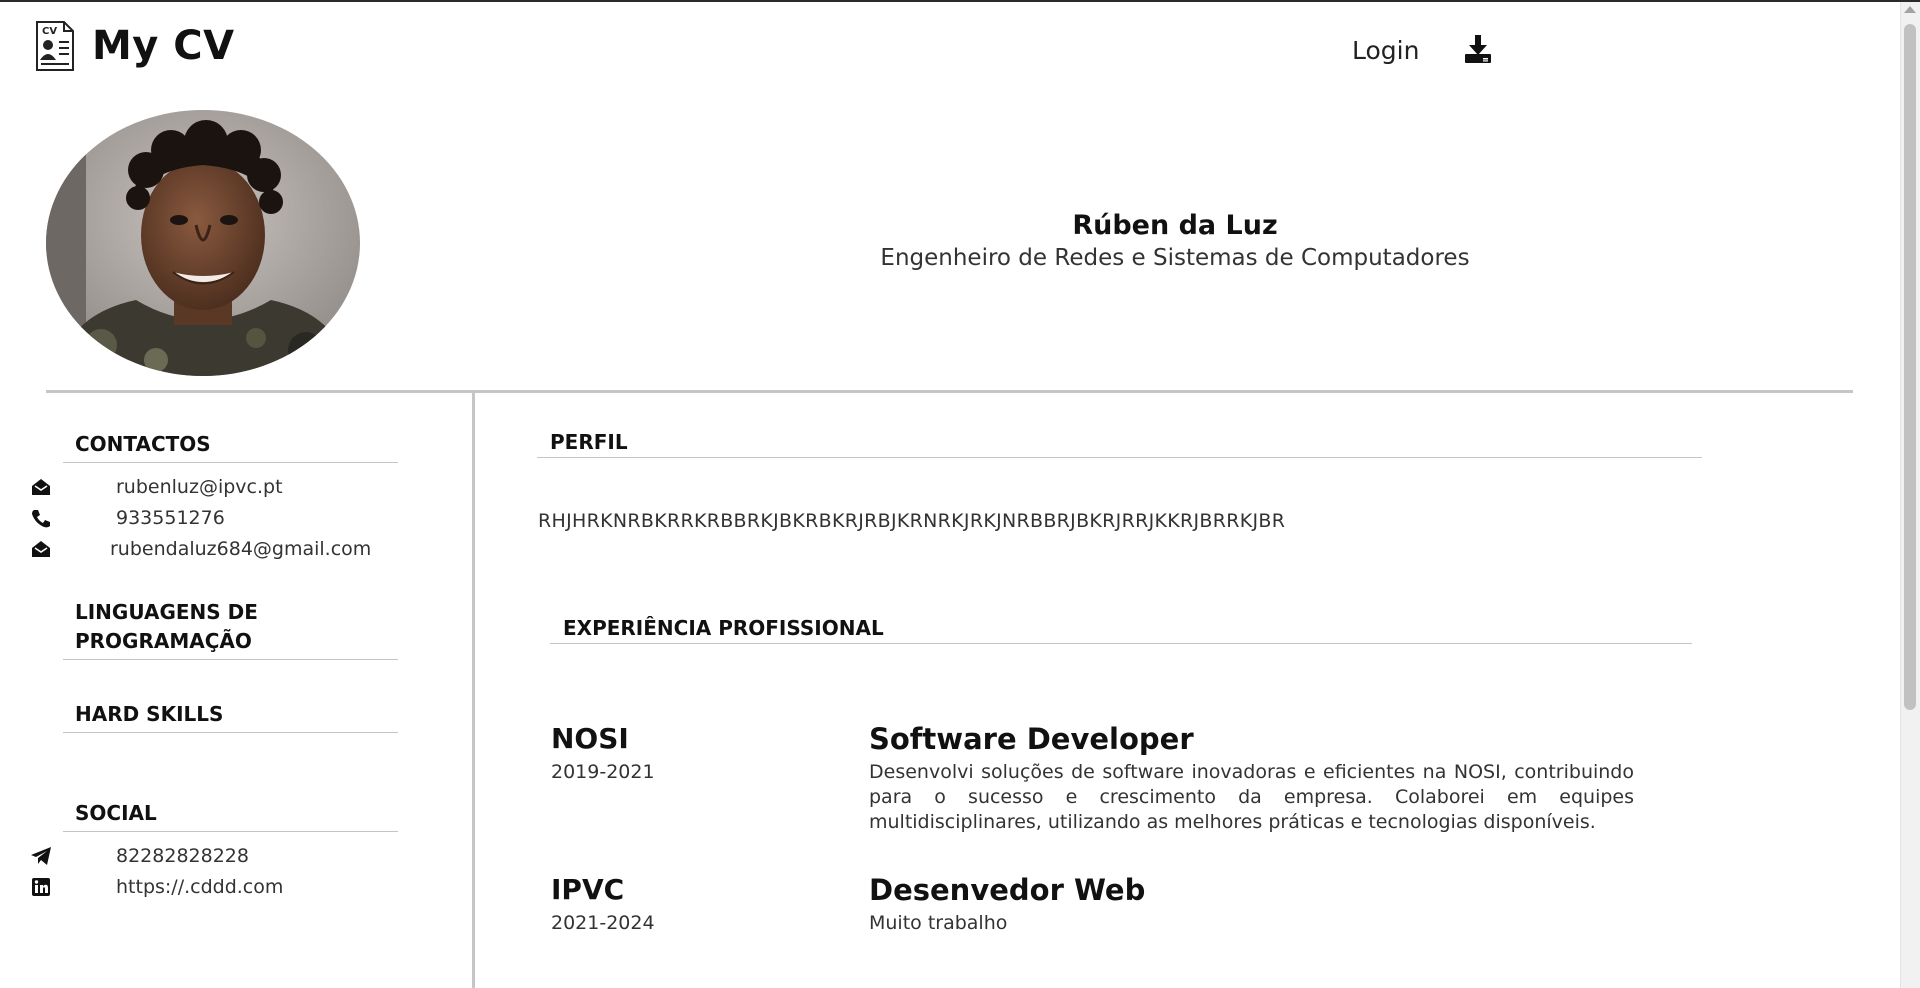  What do you see at coordinates (41, 856) in the screenshot?
I see `telegram-icon` at bounding box center [41, 856].